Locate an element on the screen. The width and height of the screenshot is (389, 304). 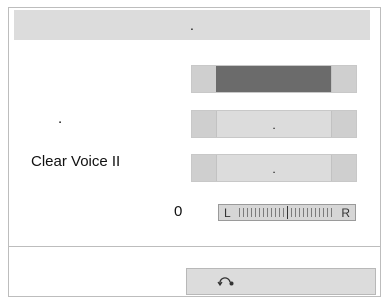
balance-right-label: R is located at coordinates (345, 212).